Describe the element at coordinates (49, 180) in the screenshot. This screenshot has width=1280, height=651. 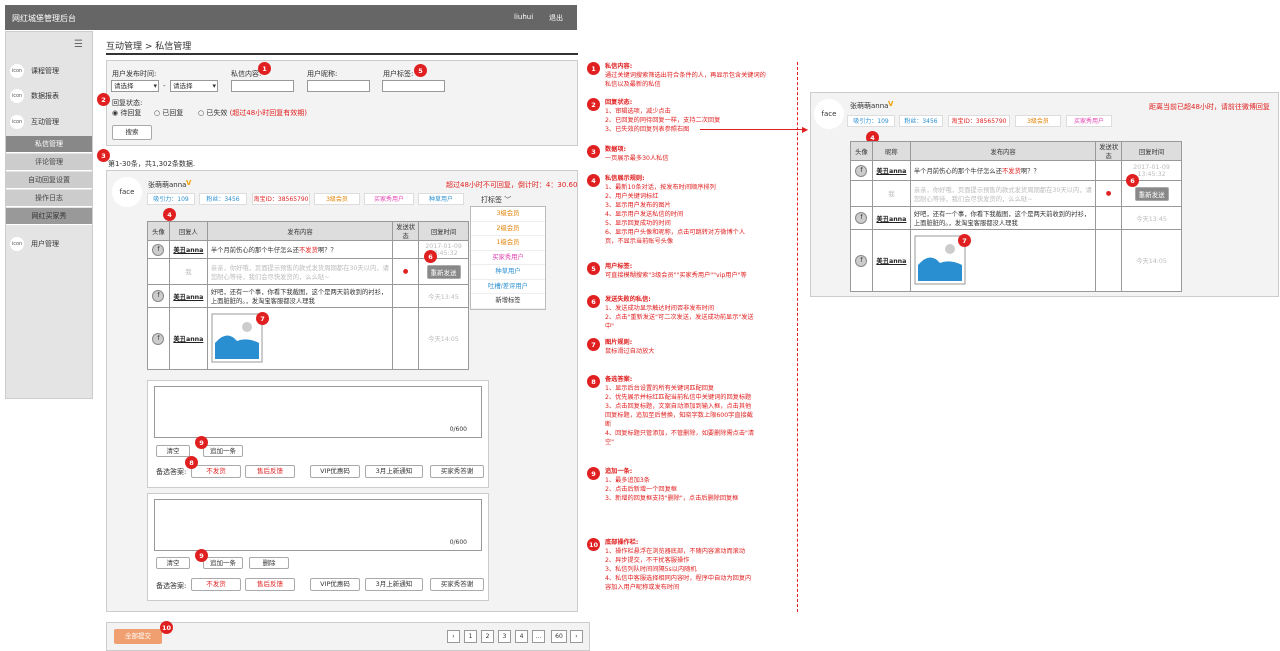
I see `sidebar-sub-autoreply: 自动回复设置` at that location.